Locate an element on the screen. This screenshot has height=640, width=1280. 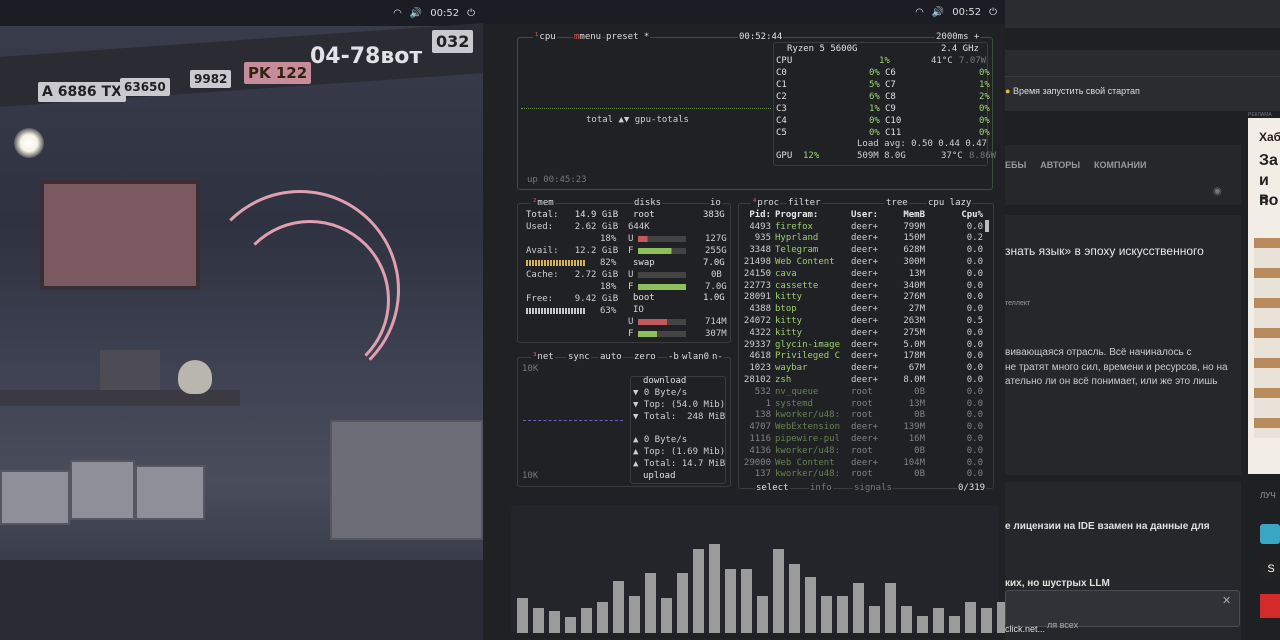
news-item: е лицензии на IDE взамен на данные для is located at coordinates (1107, 526).